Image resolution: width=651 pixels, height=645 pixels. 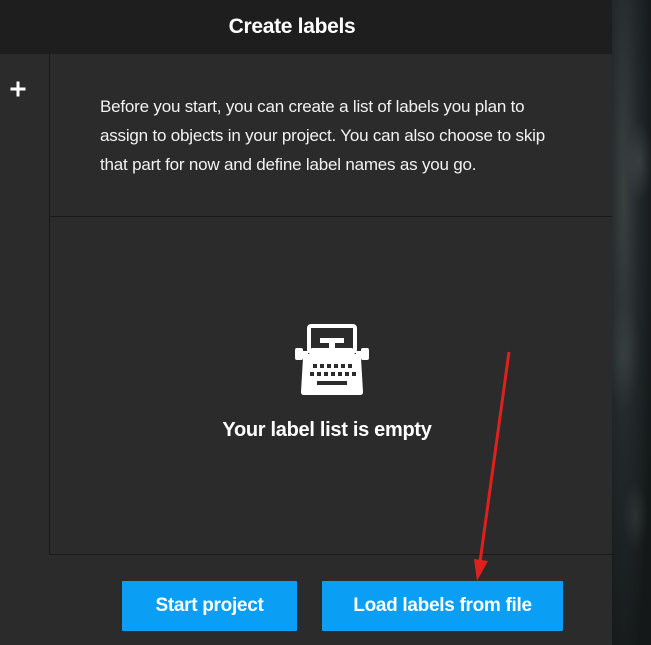 What do you see at coordinates (327, 430) in the screenshot?
I see `empty-state-message: Your label list is empty` at bounding box center [327, 430].